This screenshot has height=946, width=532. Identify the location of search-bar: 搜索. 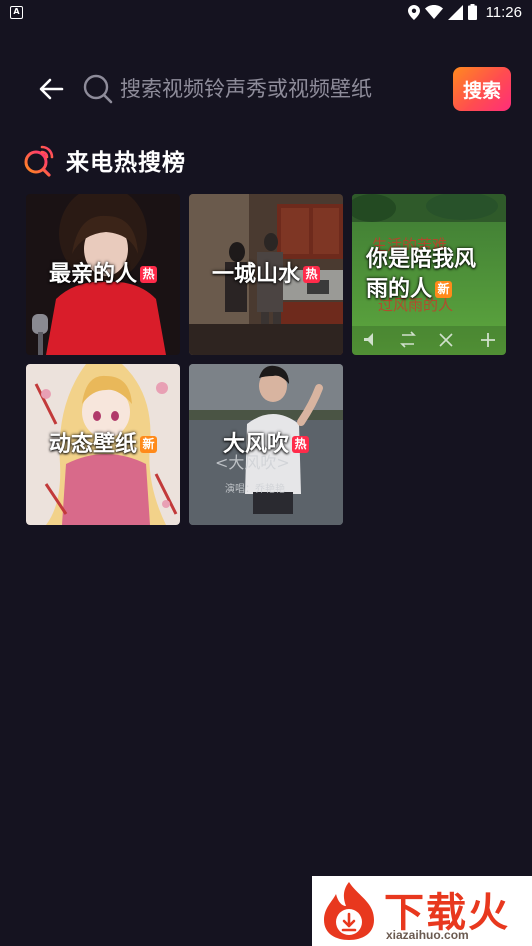
(266, 89).